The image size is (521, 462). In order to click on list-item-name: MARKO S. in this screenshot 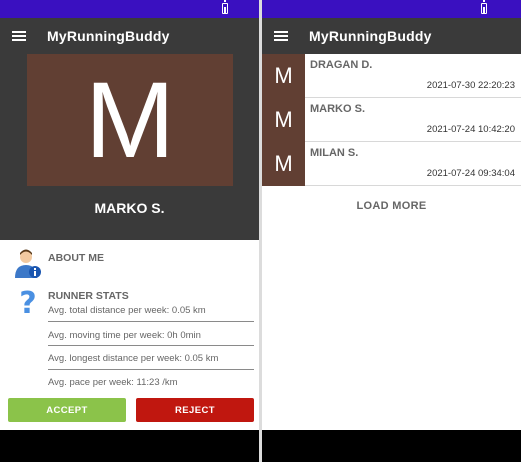, I will do `click(337, 109)`.